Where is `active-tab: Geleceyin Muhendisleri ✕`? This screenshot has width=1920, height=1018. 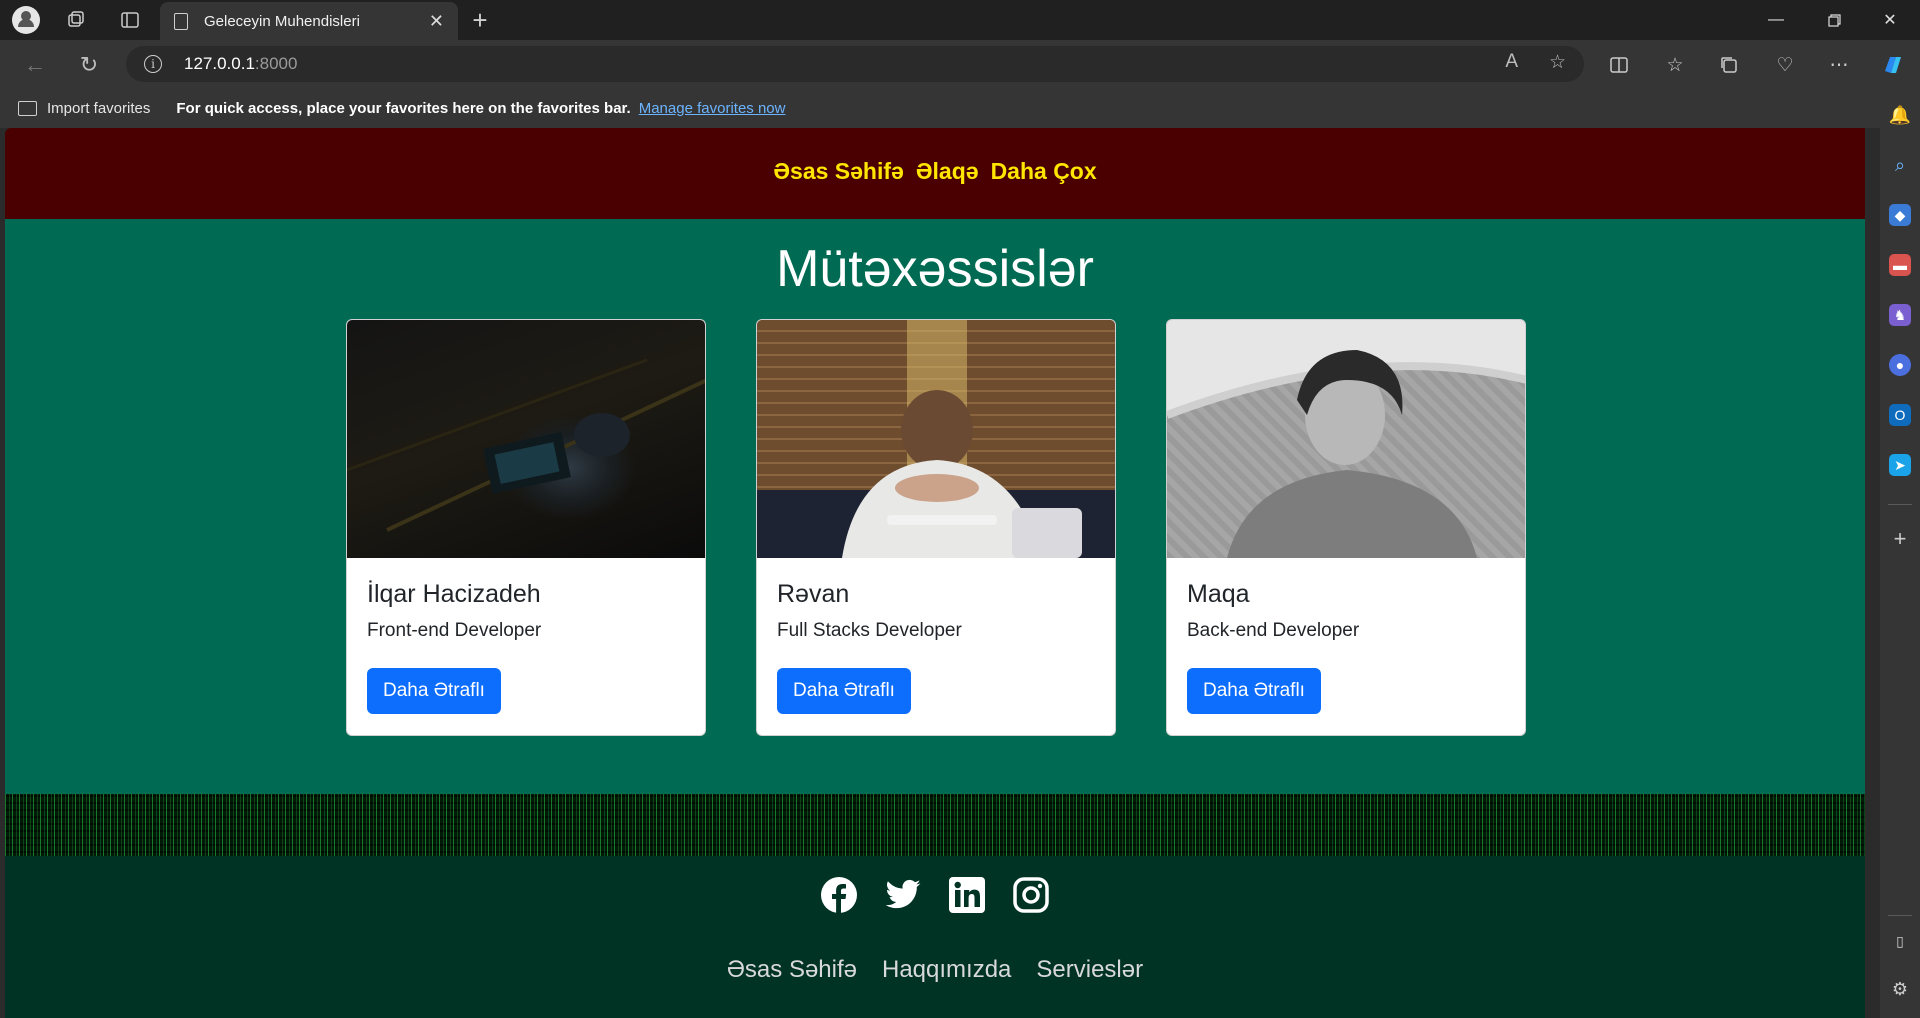 active-tab: Geleceyin Muhendisleri ✕ is located at coordinates (309, 21).